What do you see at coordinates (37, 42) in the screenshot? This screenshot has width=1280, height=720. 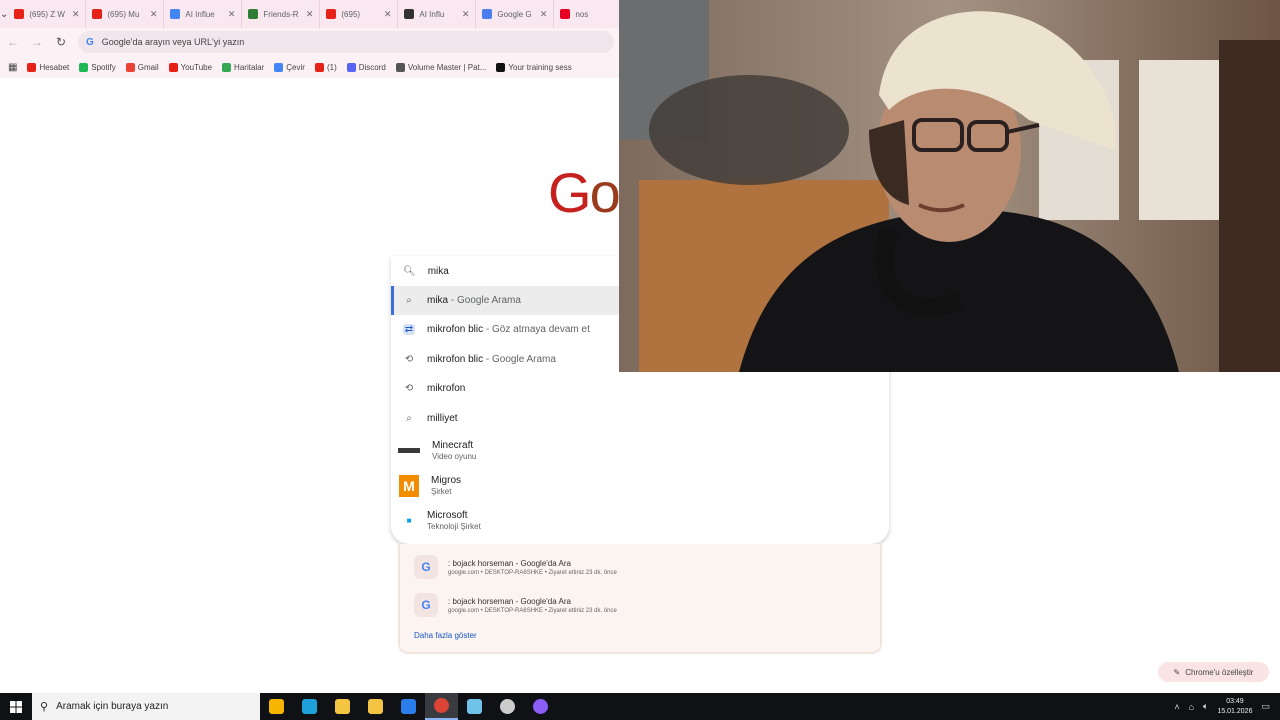 I see `forward-button: →` at bounding box center [37, 42].